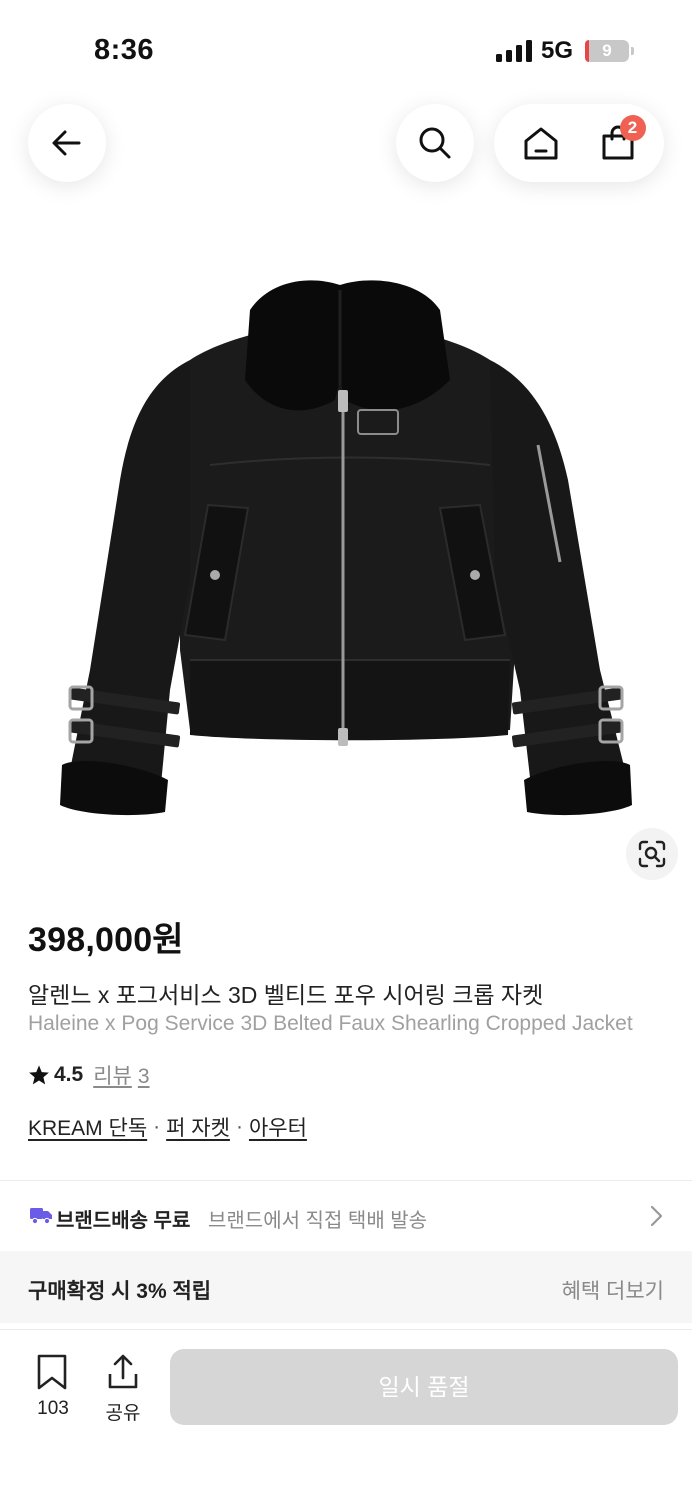  What do you see at coordinates (52, 1372) in the screenshot?
I see `bookmark-icon` at bounding box center [52, 1372].